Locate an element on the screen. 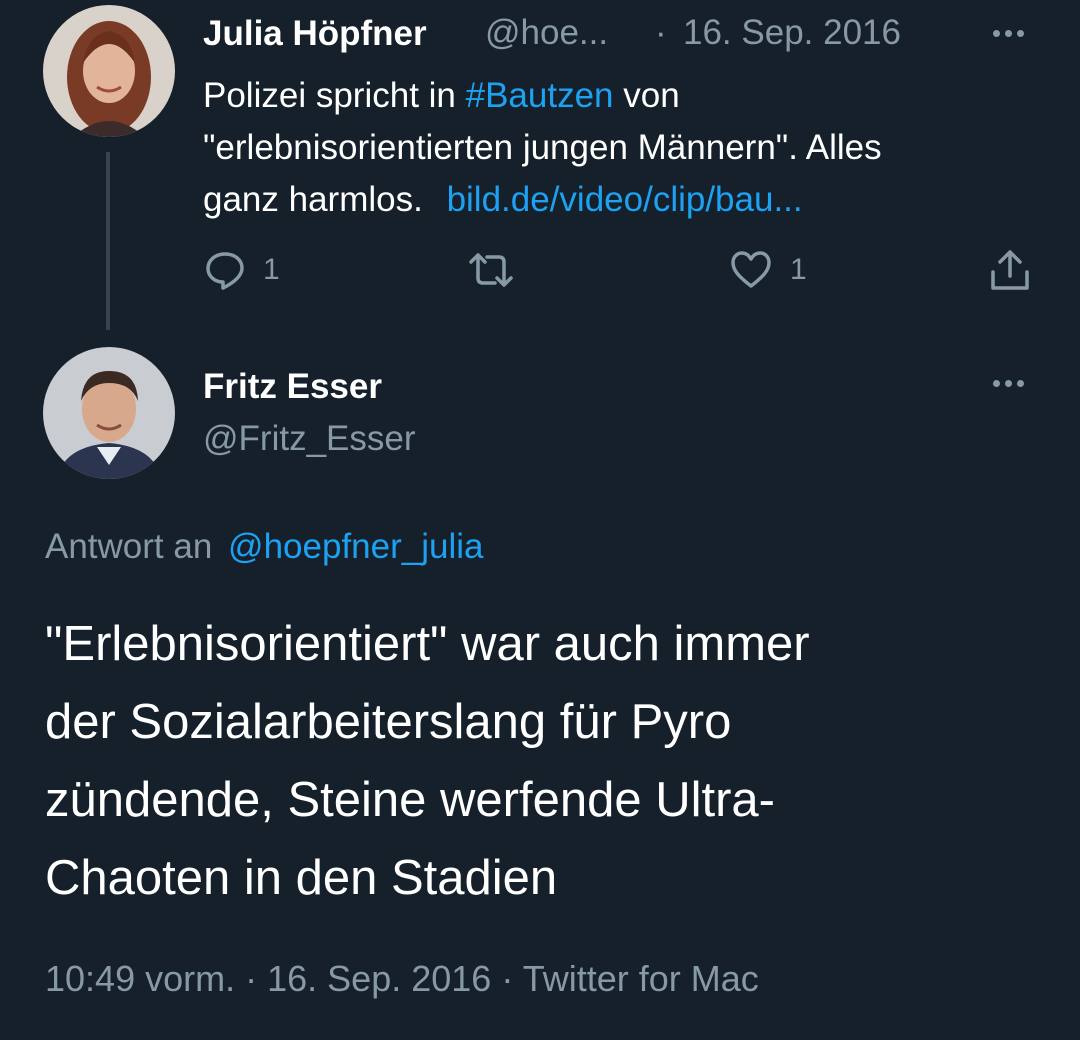 The width and height of the screenshot is (1080, 1040). share-button is located at coordinates (1010, 270).